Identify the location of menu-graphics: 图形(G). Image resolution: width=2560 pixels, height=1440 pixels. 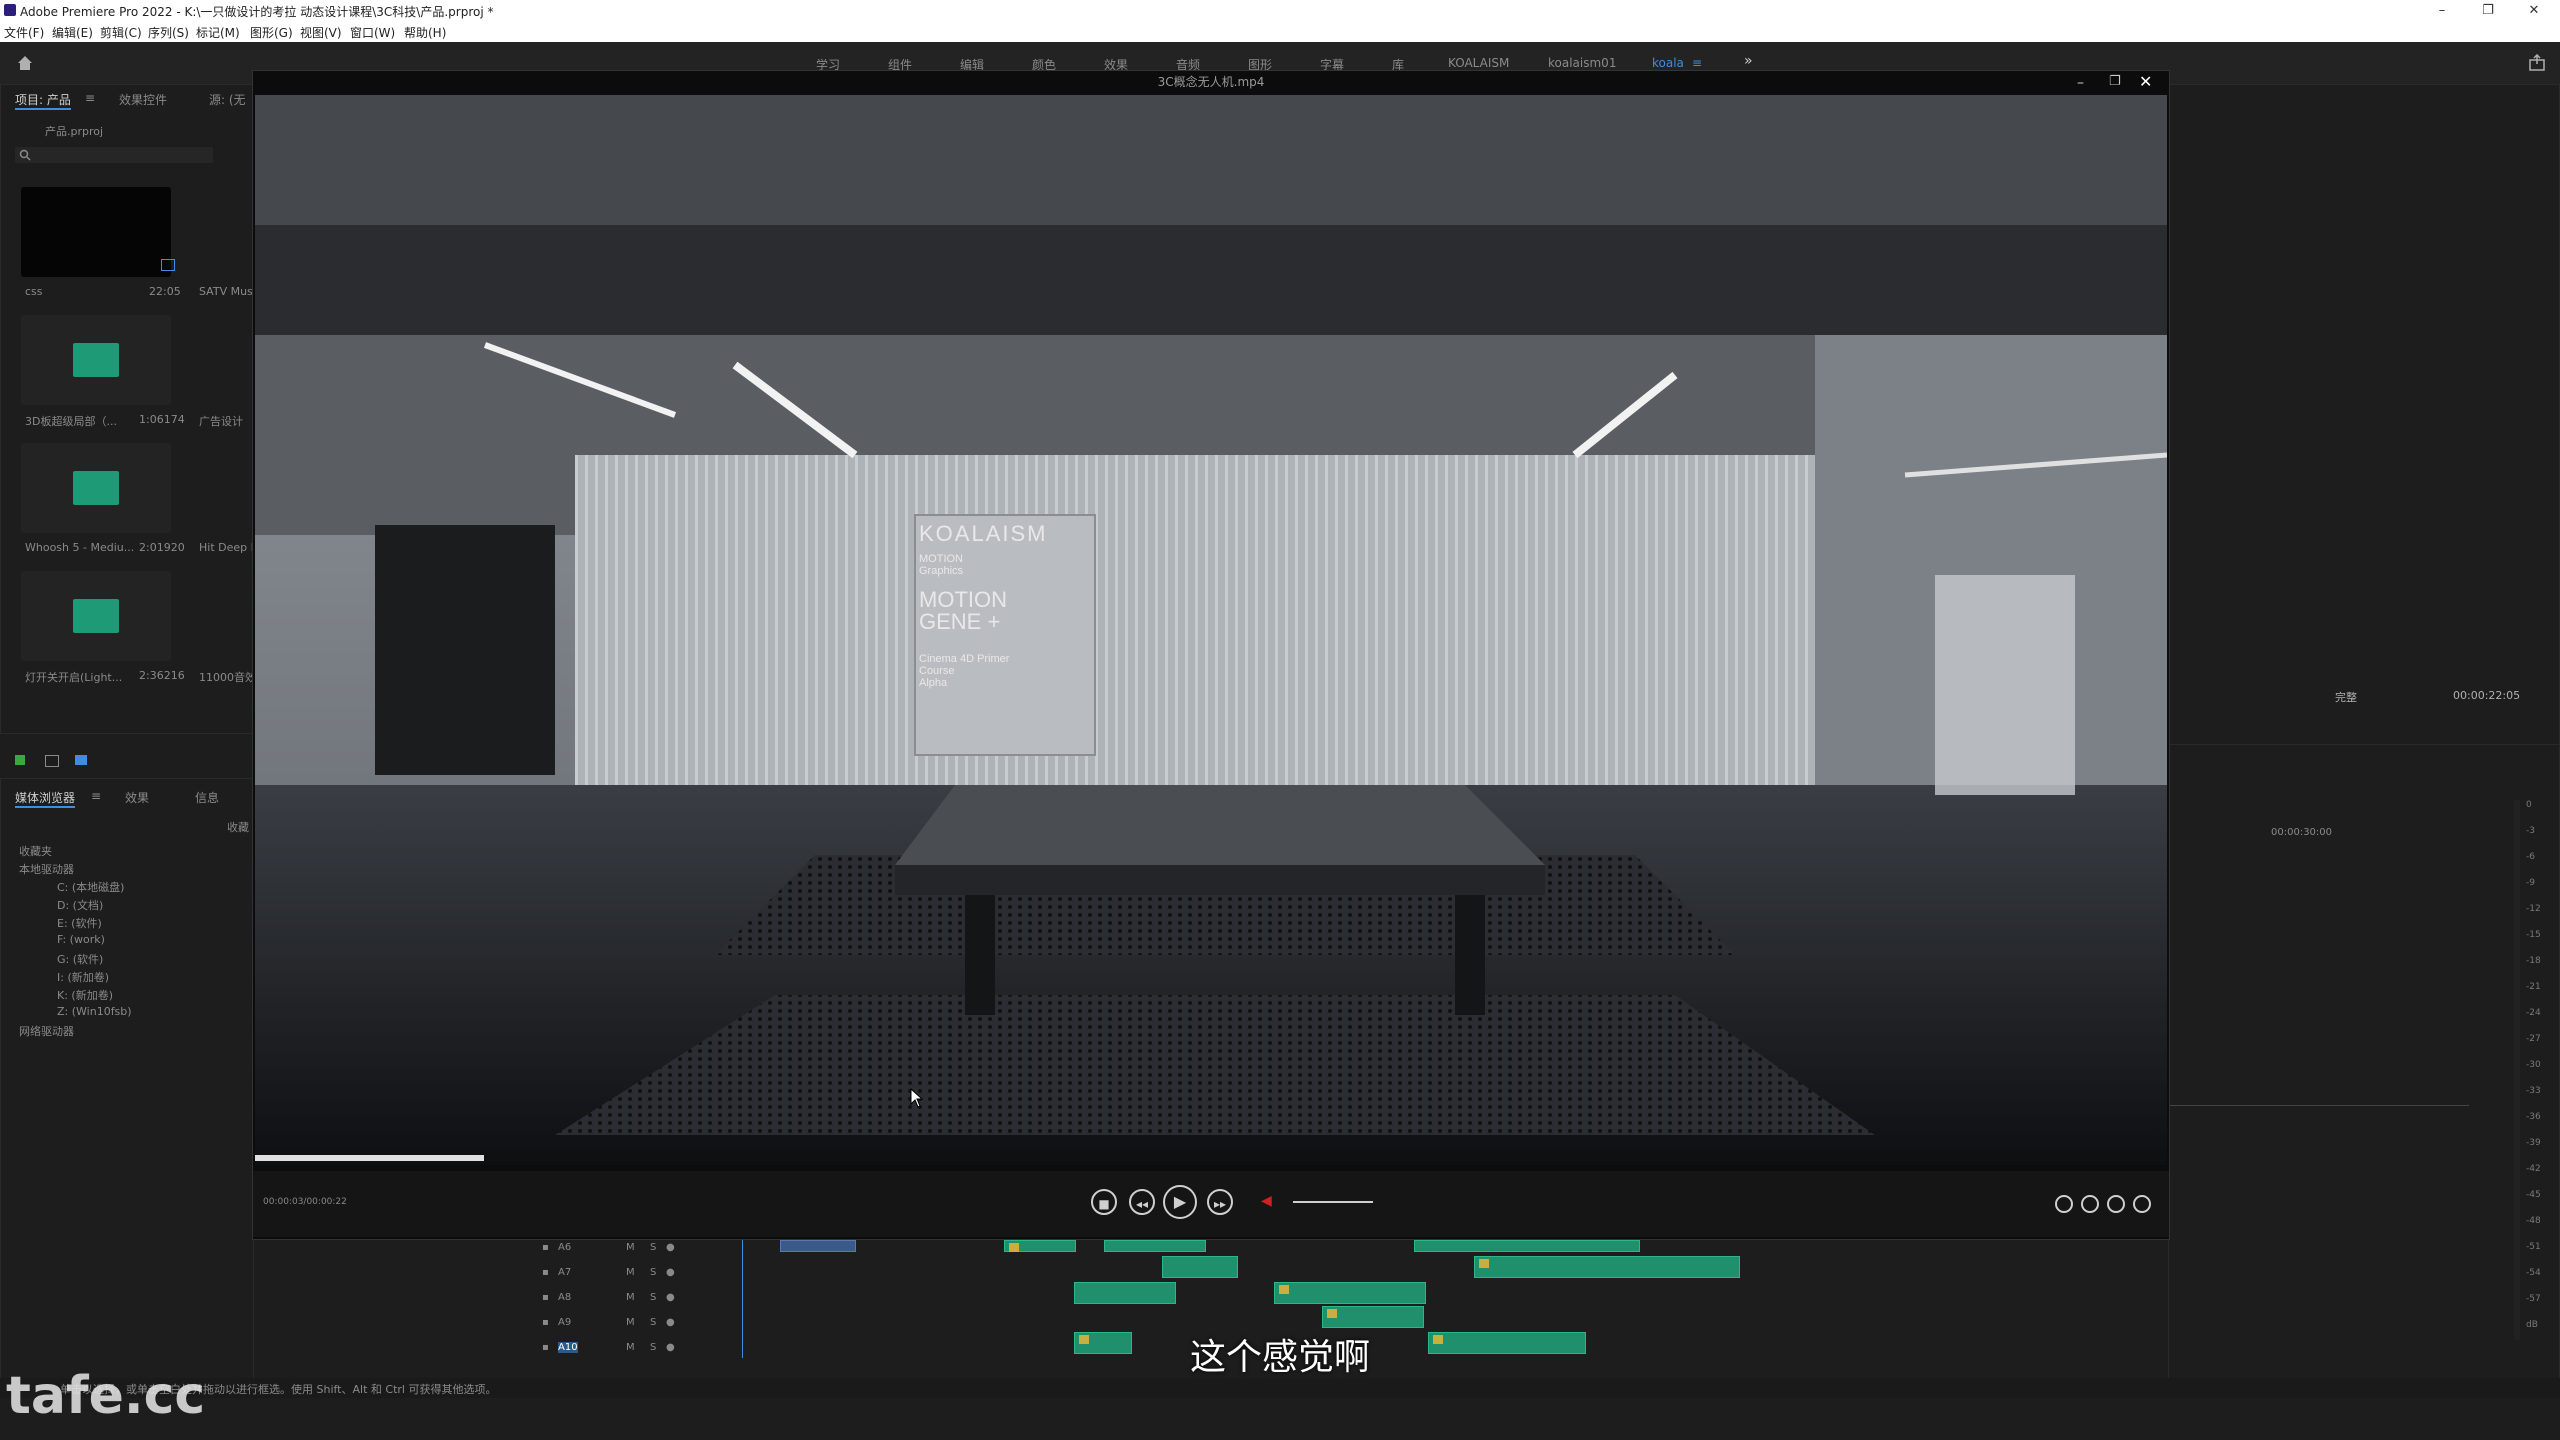
(271, 32).